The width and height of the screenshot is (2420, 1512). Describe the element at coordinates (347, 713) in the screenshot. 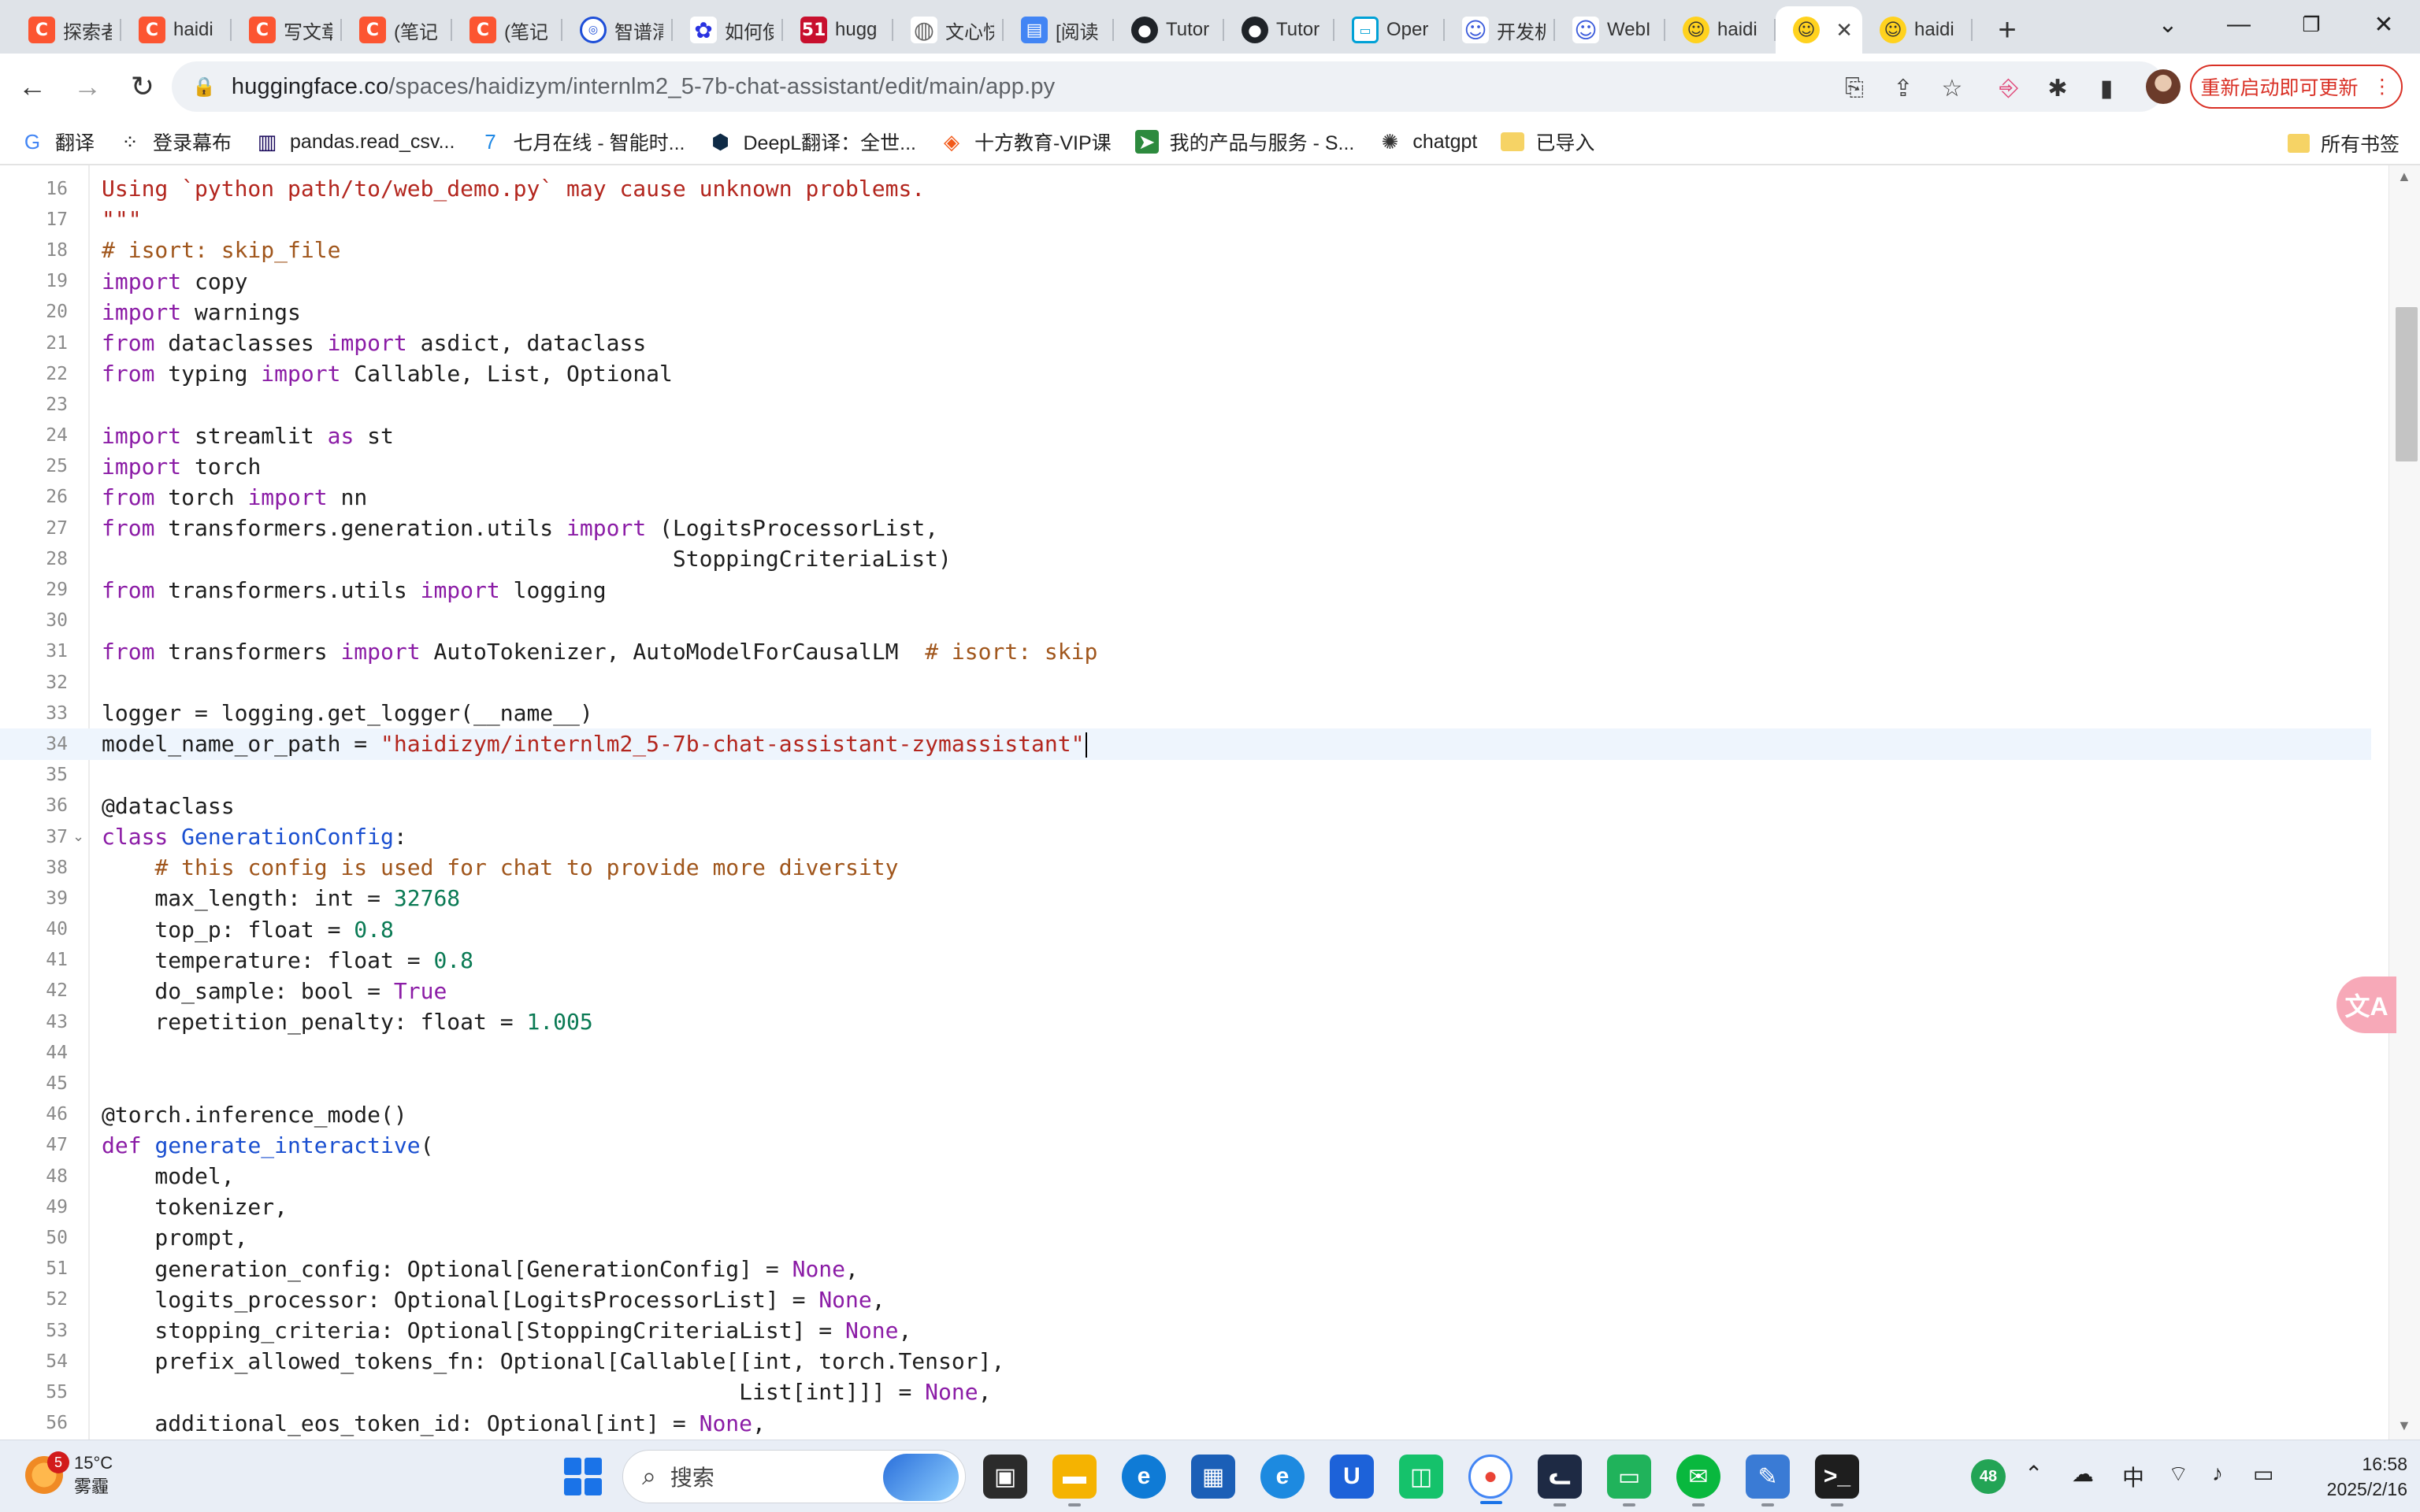

I see `code-text: logger = logging.get_logger(__name__)` at that location.